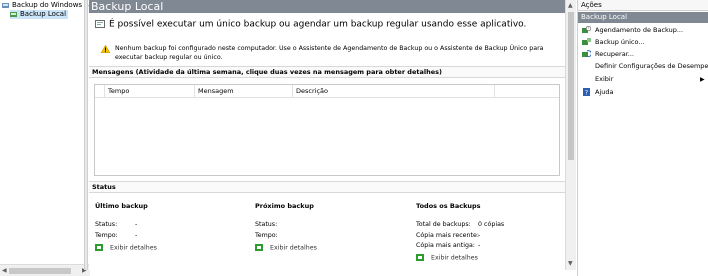 The height and width of the screenshot is (276, 708). What do you see at coordinates (121, 206) in the screenshot?
I see `last-backup-title: Último backup` at bounding box center [121, 206].